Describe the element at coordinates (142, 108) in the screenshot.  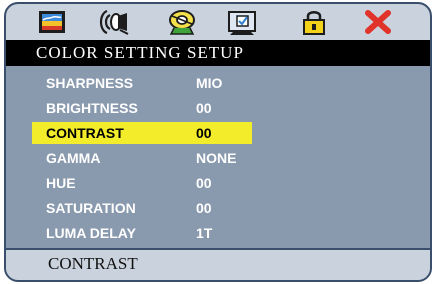
I see `menu-item-brightness: BRIGHTNESS 00` at that location.